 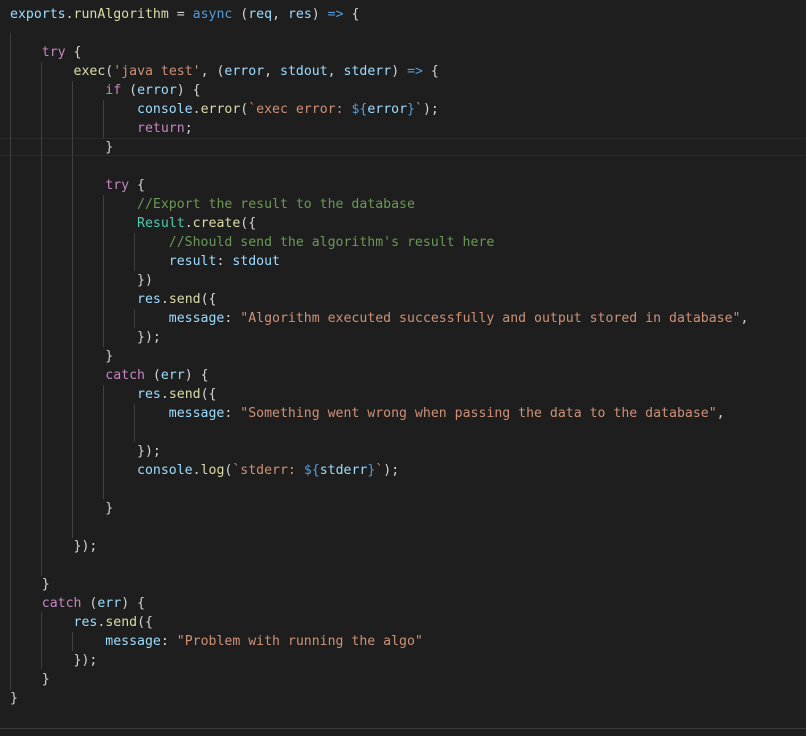 I want to click on code-line: console.error(`exec error: ${error}`);, so click(x=224, y=109).